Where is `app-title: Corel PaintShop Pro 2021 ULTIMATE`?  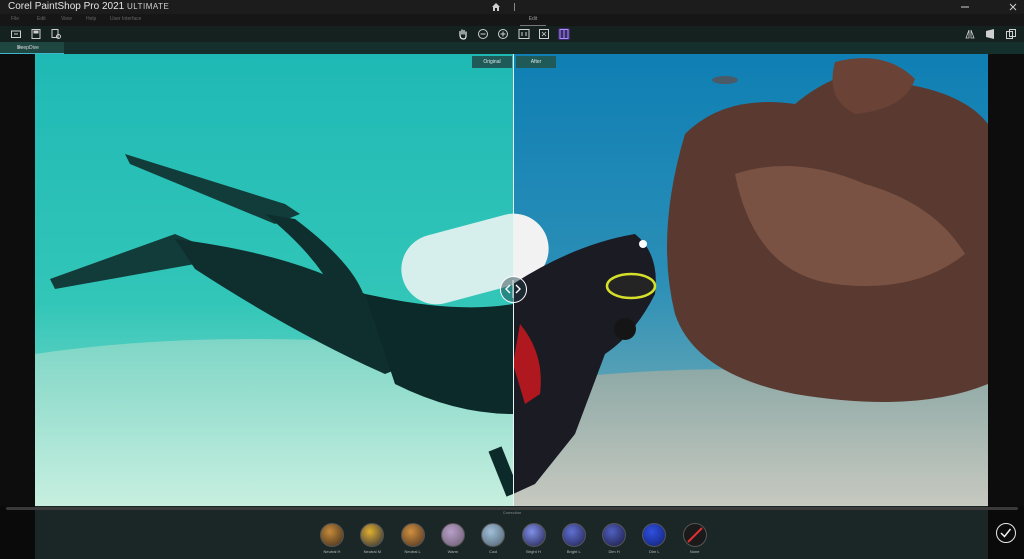 app-title: Corel PaintShop Pro 2021 ULTIMATE is located at coordinates (88, 6).